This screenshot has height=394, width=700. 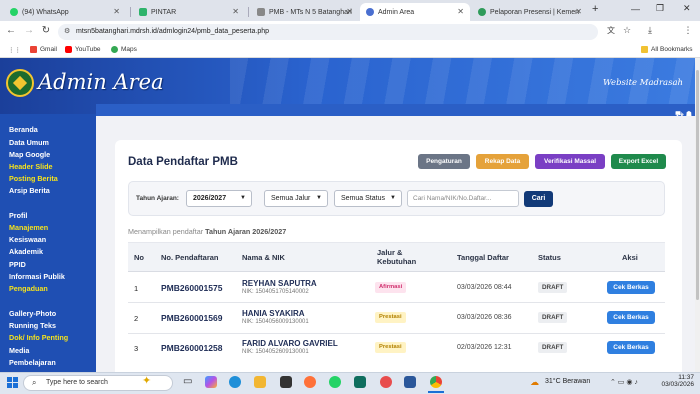 I want to click on sidebar-item-informasi-publik: Informasi Publik, so click(x=37, y=276).